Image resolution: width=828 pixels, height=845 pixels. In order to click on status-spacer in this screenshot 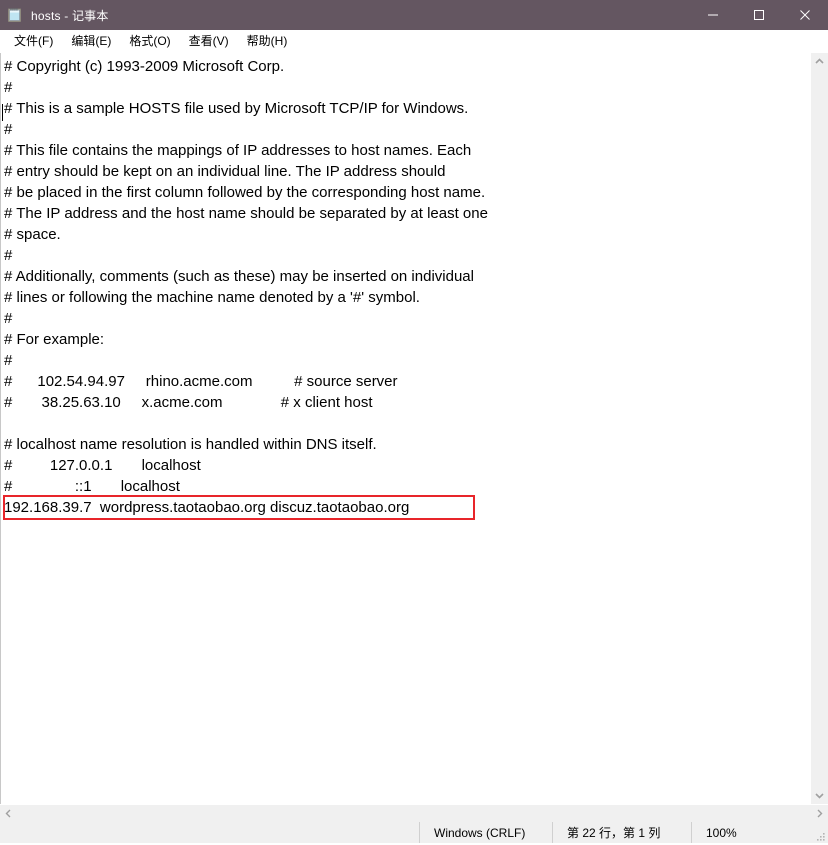, I will do `click(209, 832)`.